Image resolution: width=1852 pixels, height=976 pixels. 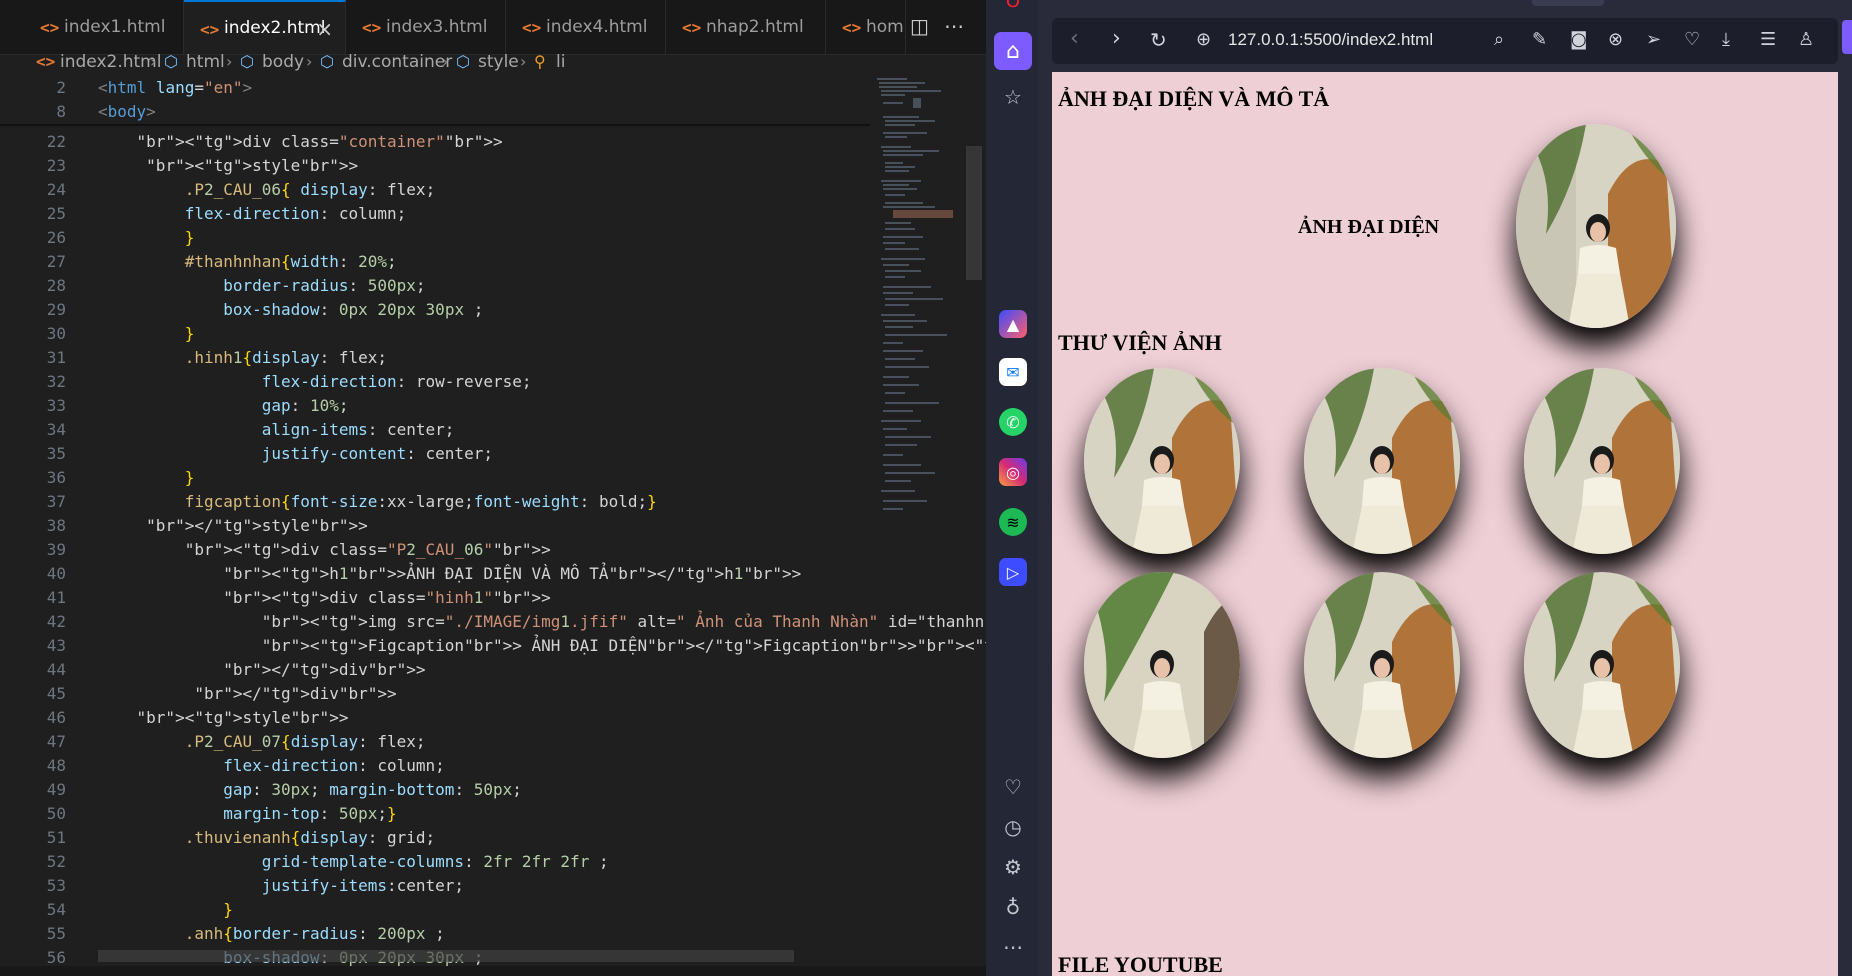 I want to click on code-text: .thuvienanh{display: grid;, so click(x=310, y=837).